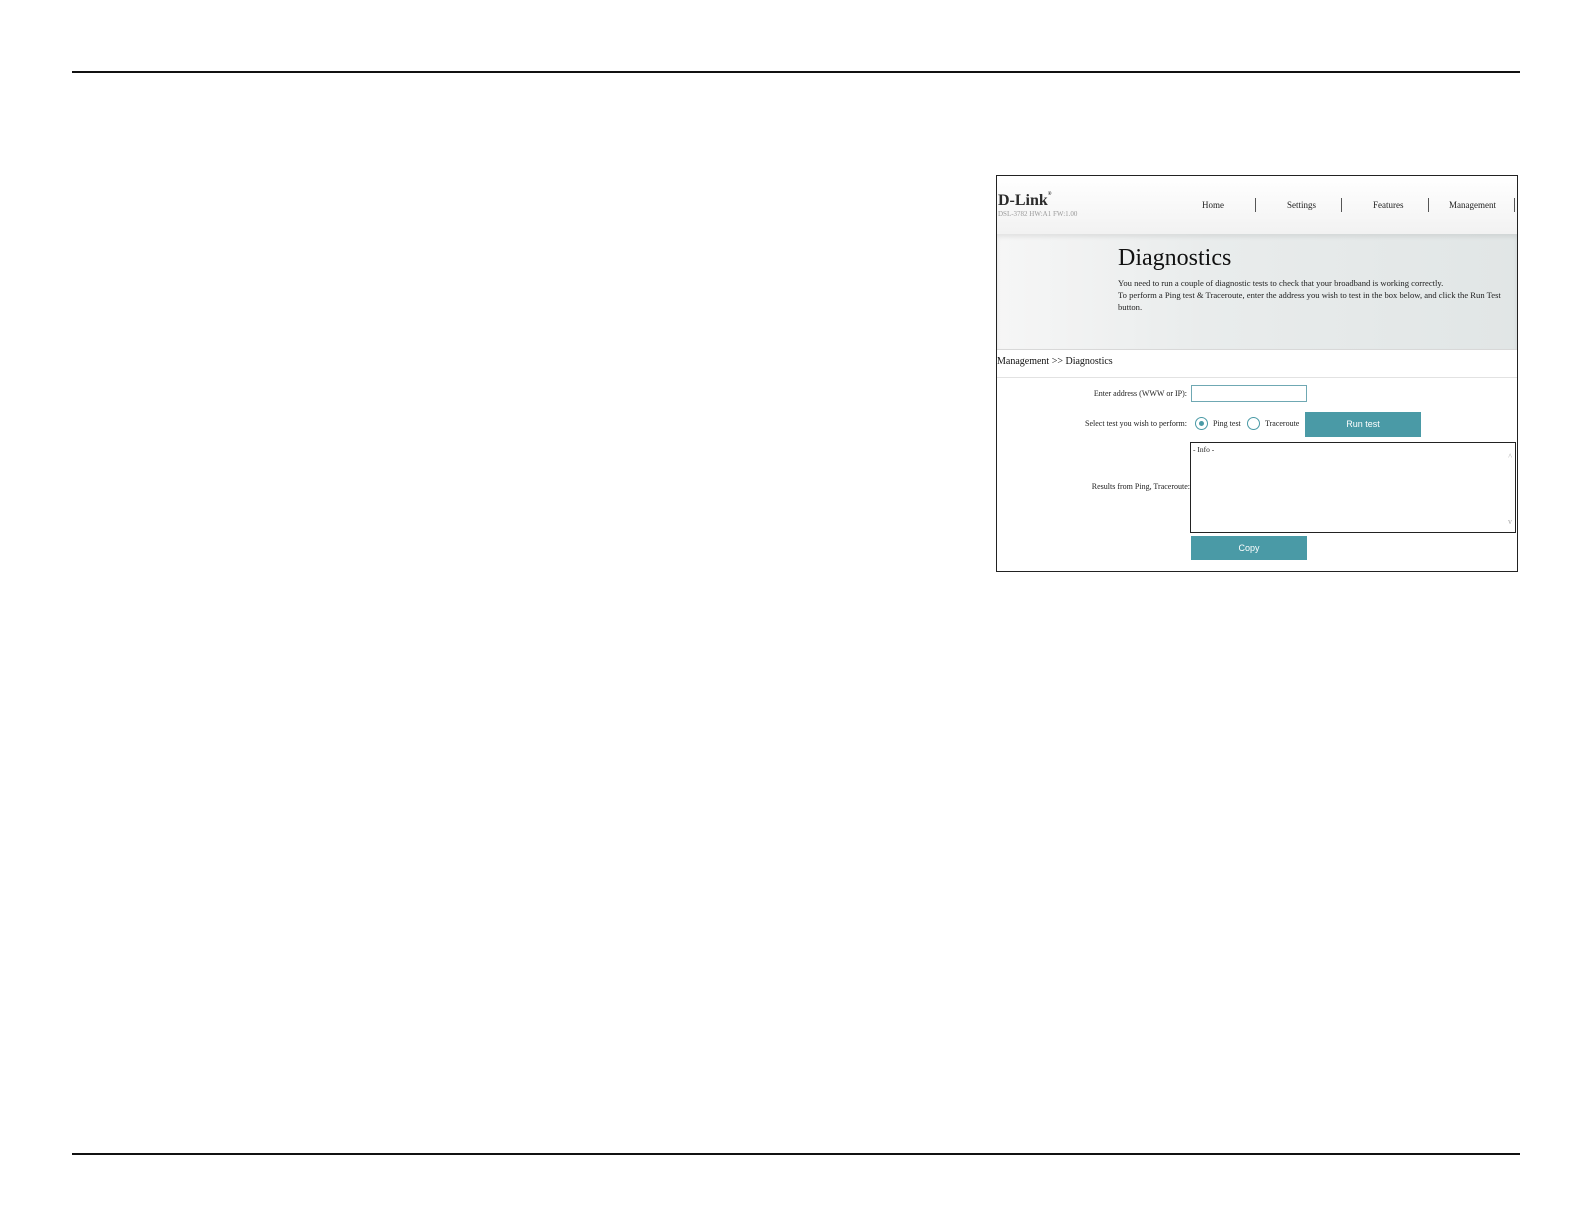 The width and height of the screenshot is (1584, 1224). I want to click on results-label: Results from Ping, Traceroute:, so click(1140, 486).